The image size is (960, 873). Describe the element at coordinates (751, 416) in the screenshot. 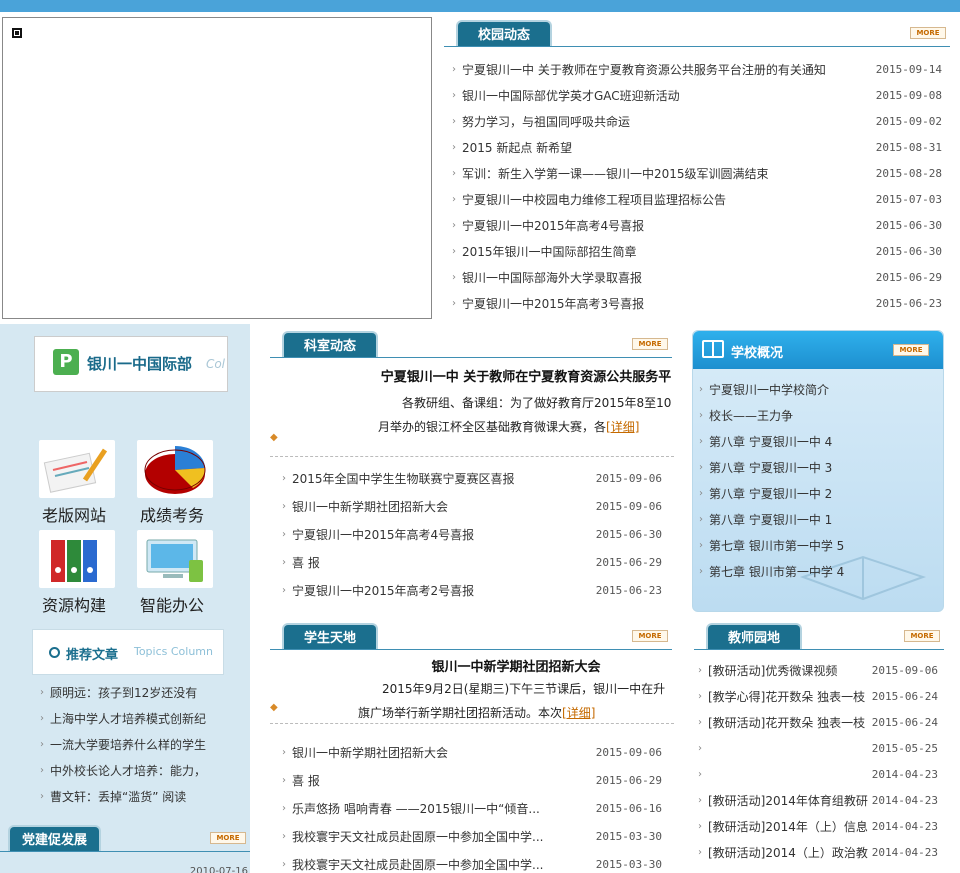

I see `list-item-title: 校长——王力争` at that location.